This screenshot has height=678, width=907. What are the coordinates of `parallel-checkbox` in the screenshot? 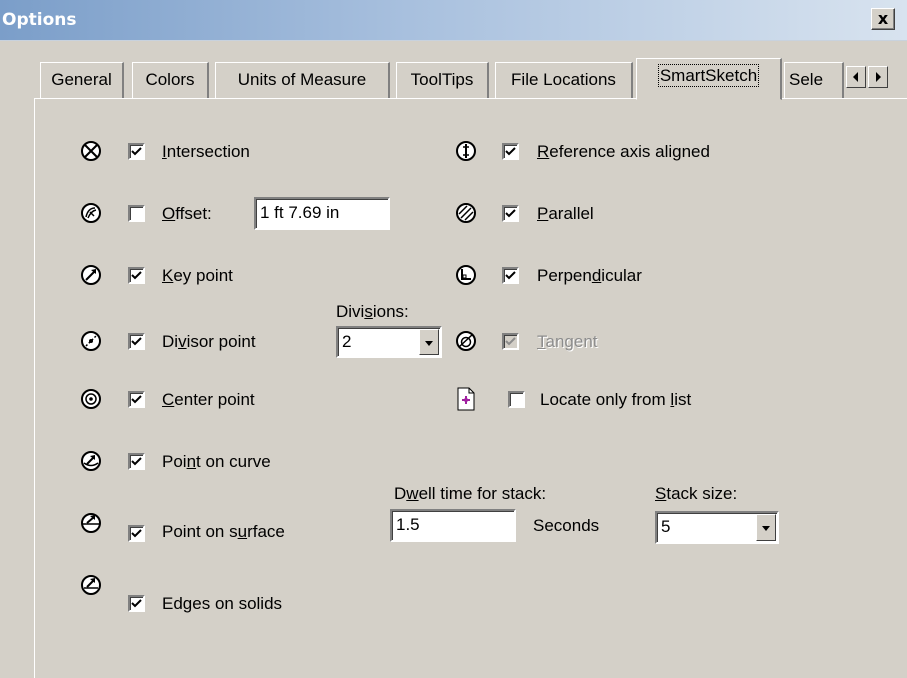 It's located at (510, 213).